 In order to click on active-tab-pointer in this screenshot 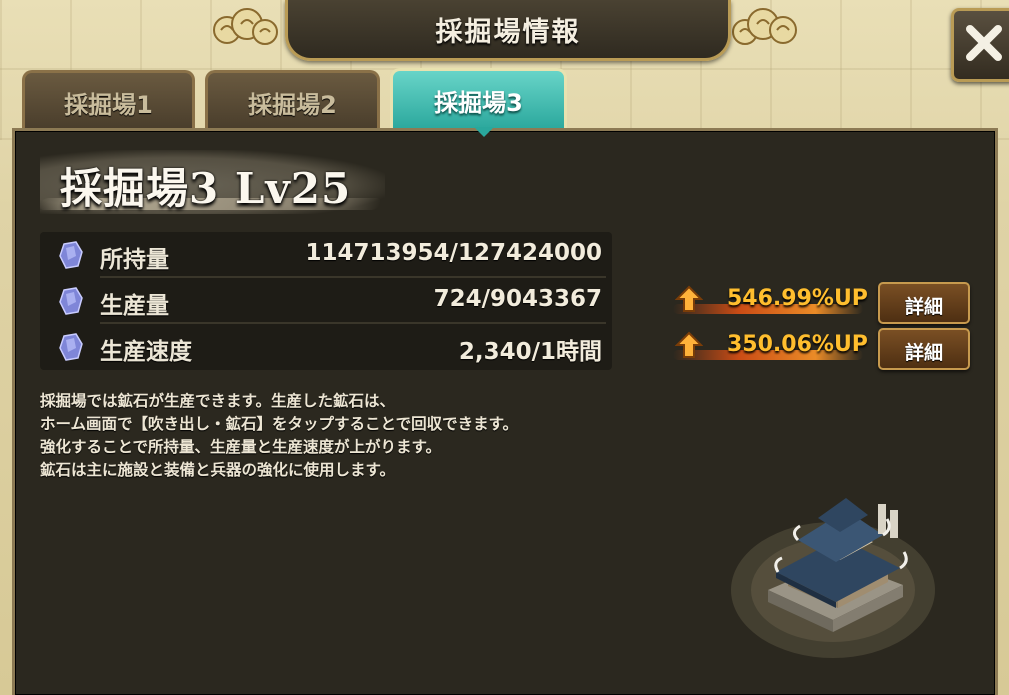, I will do `click(484, 132)`.